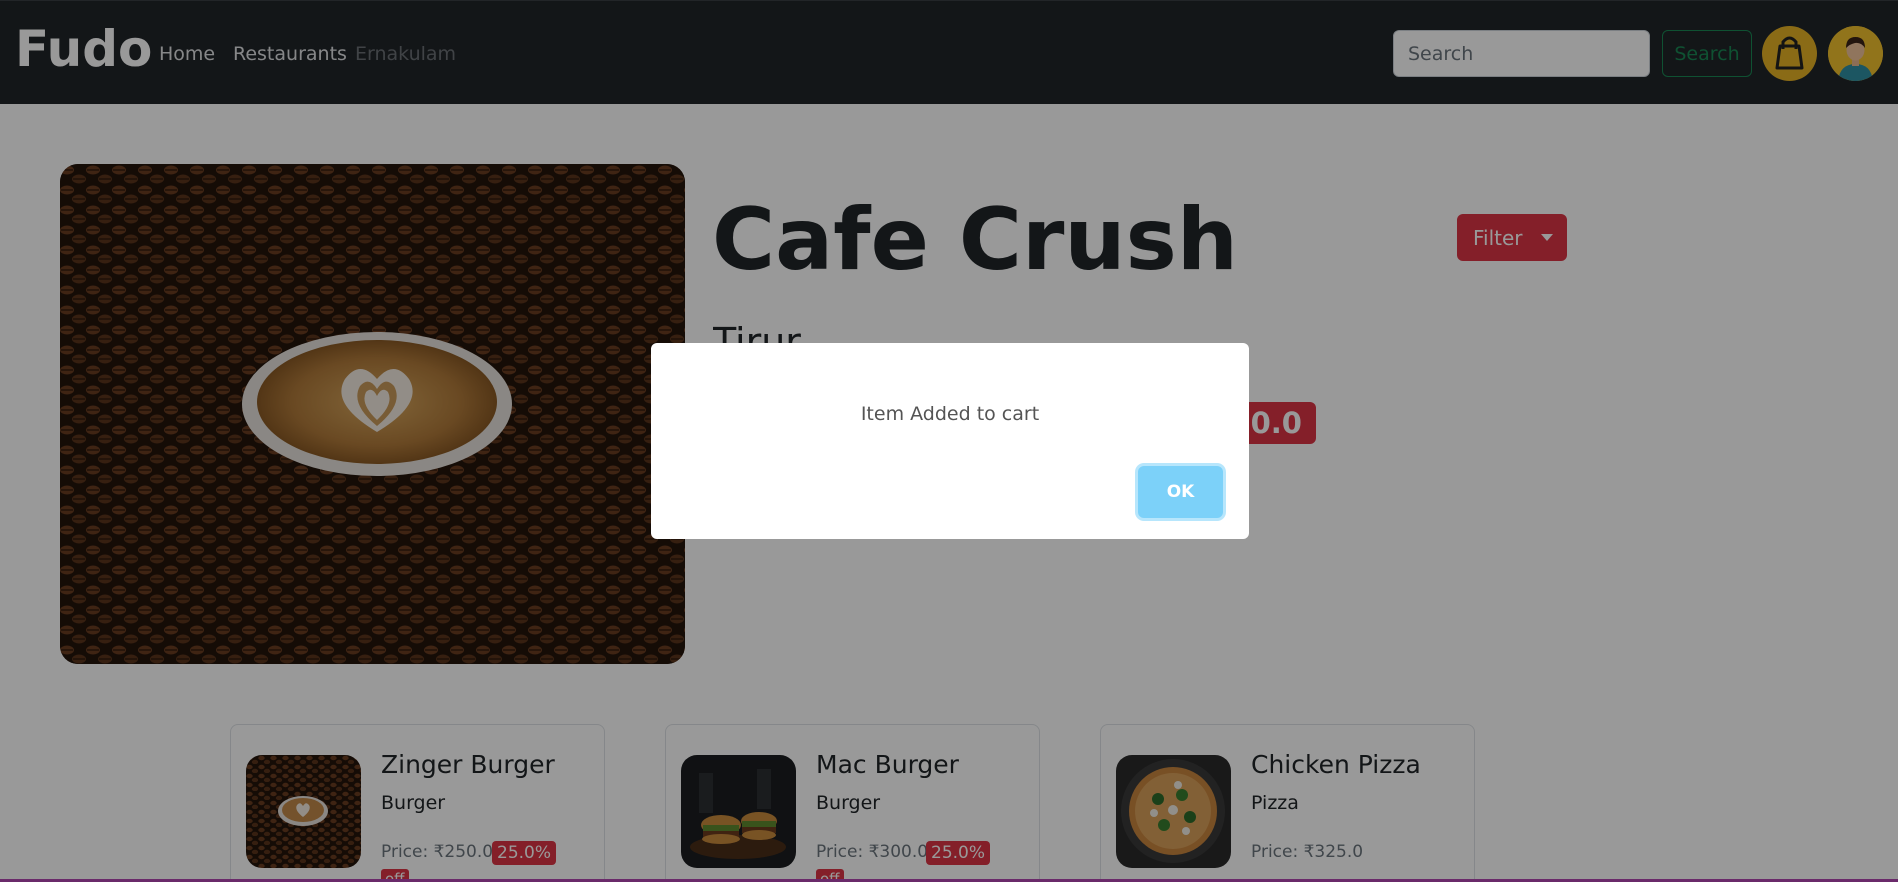  Describe the element at coordinates (950, 414) in the screenshot. I see `dialog-message: Item Added to cart` at that location.